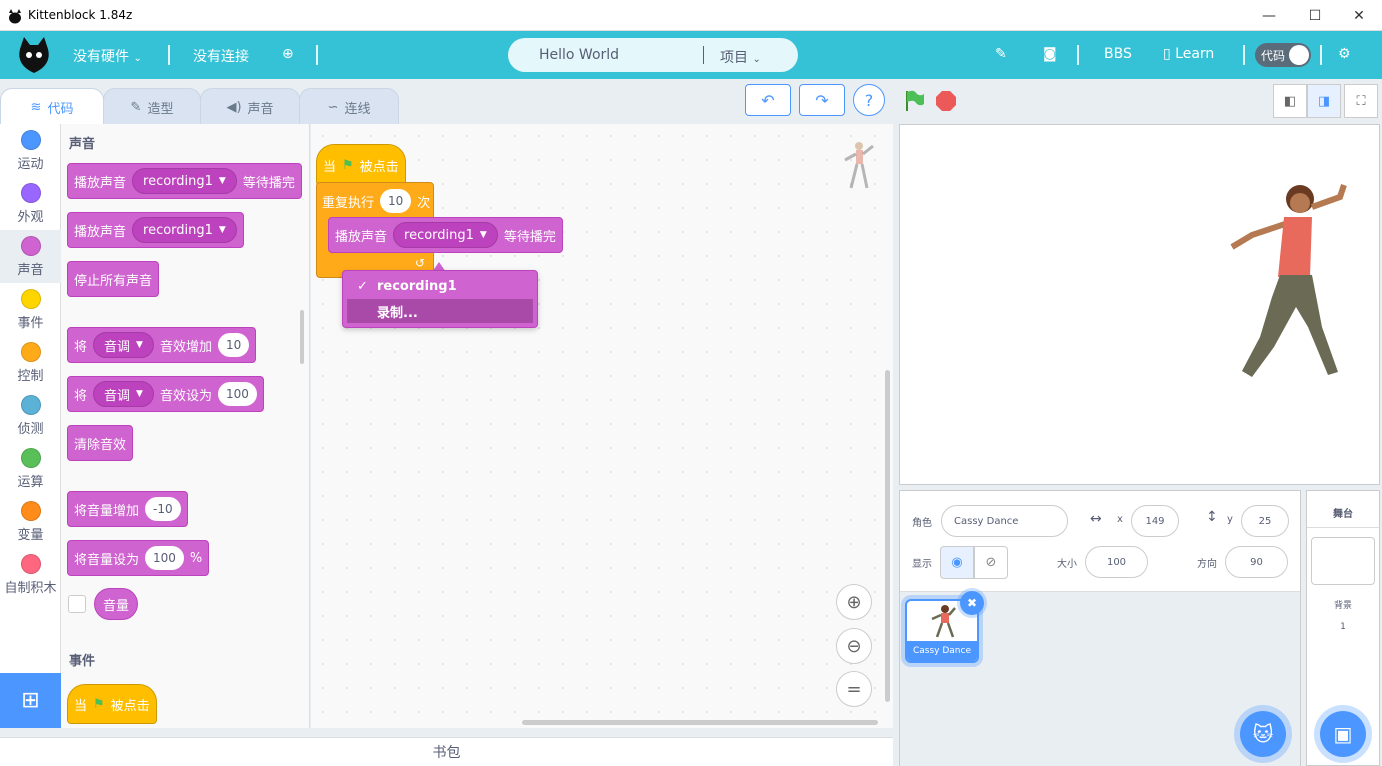 This screenshot has width=1382, height=766. What do you see at coordinates (361, 165) in the screenshot?
I see `script-when-flag-clicked: 当 ⚑ 被点击` at bounding box center [361, 165].